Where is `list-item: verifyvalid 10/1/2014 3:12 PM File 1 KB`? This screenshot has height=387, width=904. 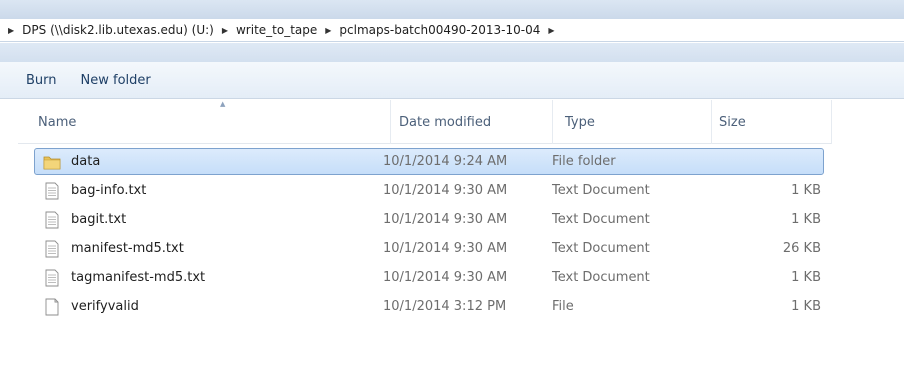 list-item: verifyvalid 10/1/2014 3:12 PM File 1 KB is located at coordinates (429, 306).